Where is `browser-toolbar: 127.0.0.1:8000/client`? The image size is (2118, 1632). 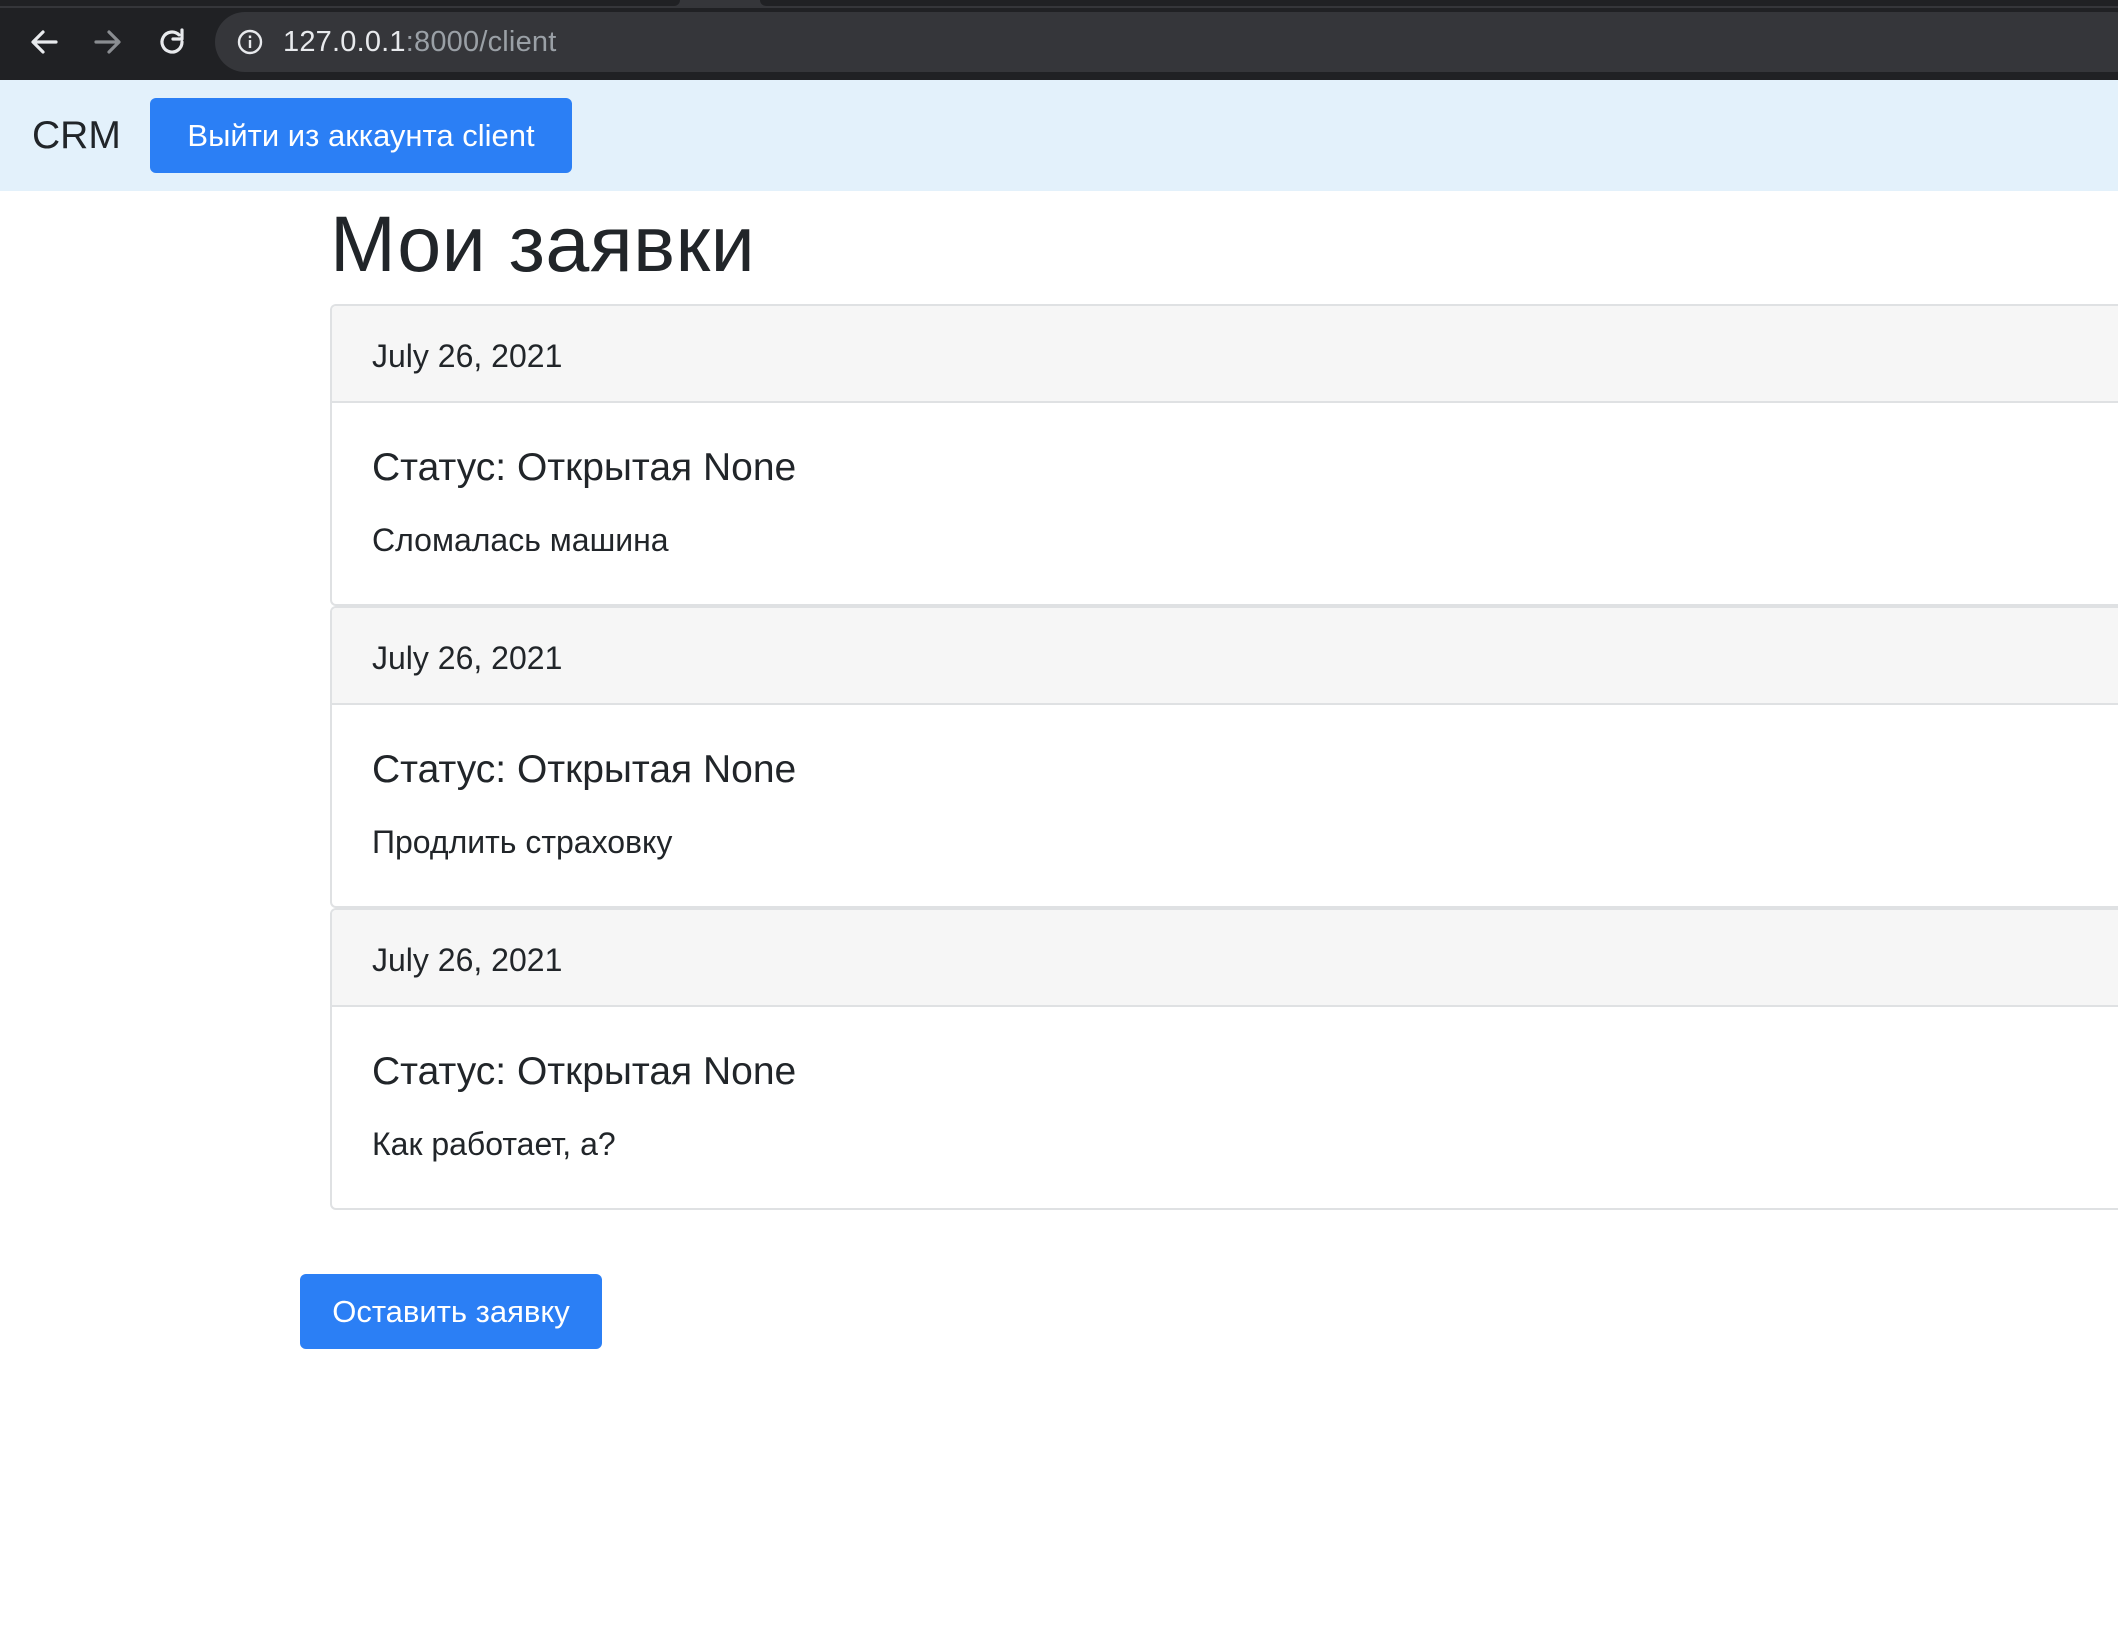 browser-toolbar: 127.0.0.1:8000/client is located at coordinates (1059, 40).